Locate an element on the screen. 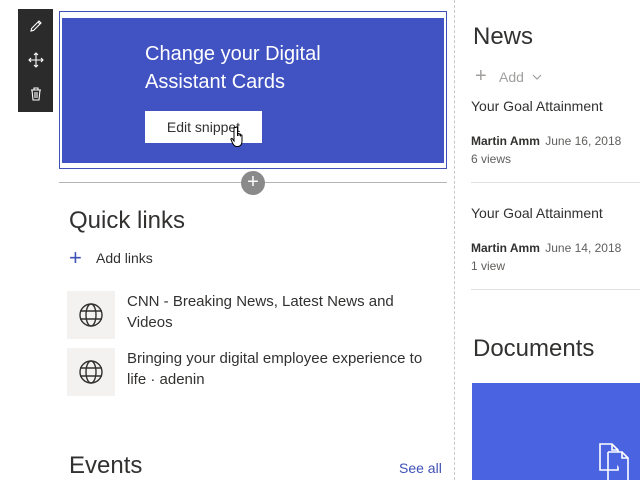 This screenshot has height=480, width=640. quick-links-title: Quick links is located at coordinates (127, 220).